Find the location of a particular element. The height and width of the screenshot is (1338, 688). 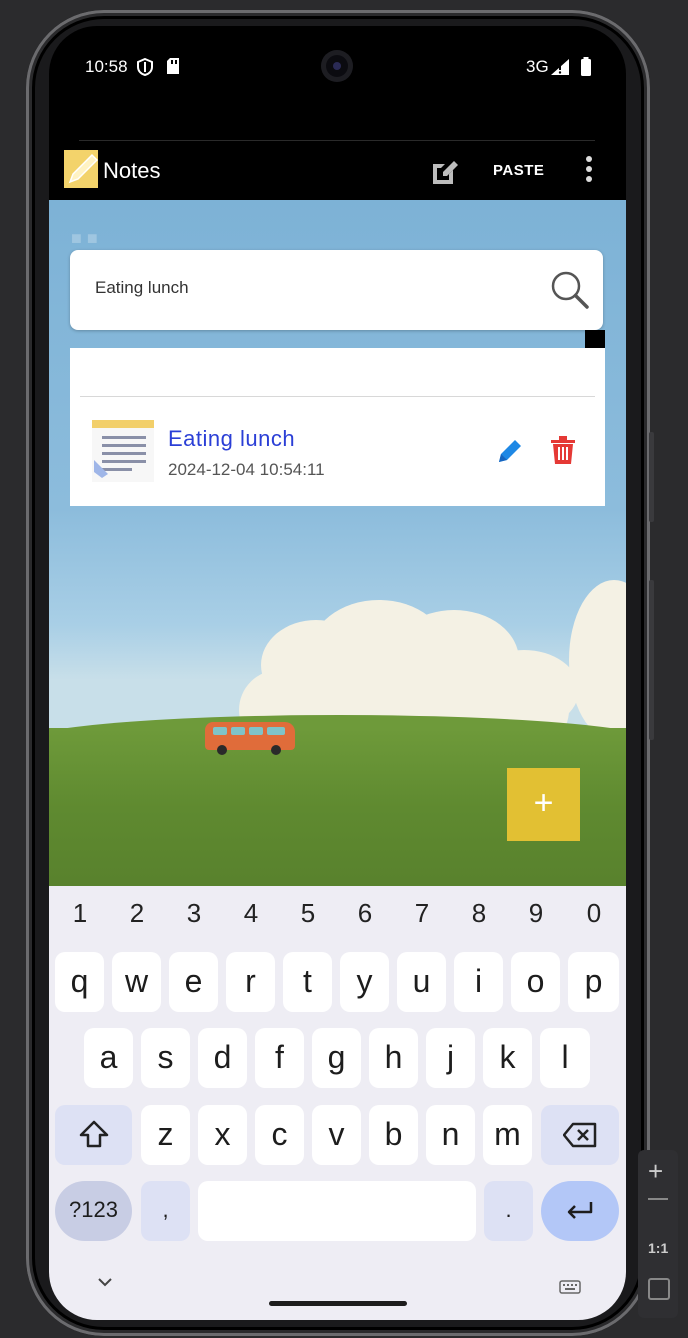

space-bar is located at coordinates (337, 1211).